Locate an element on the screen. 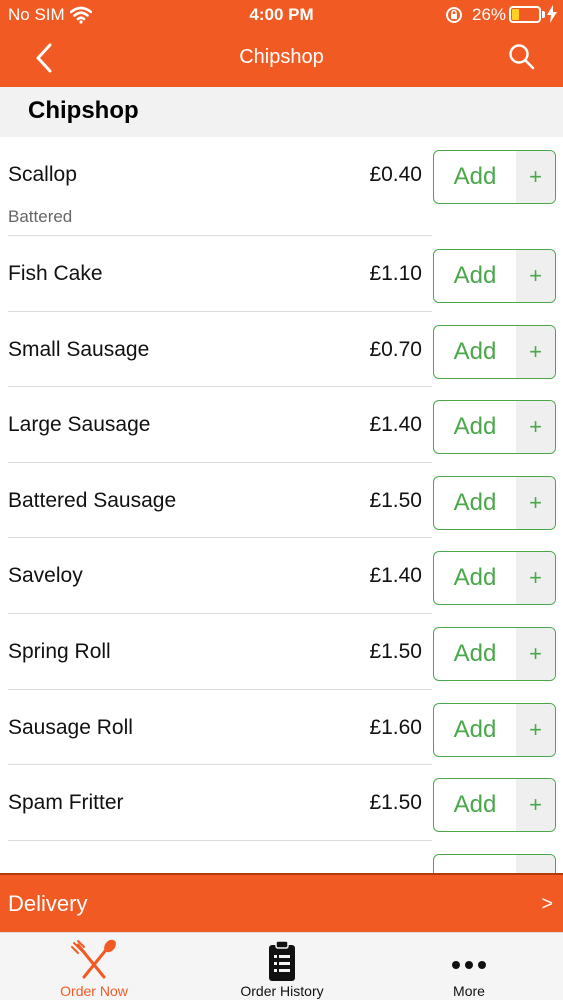 This screenshot has width=563, height=1000. battery-percent: 26% is located at coordinates (489, 14).